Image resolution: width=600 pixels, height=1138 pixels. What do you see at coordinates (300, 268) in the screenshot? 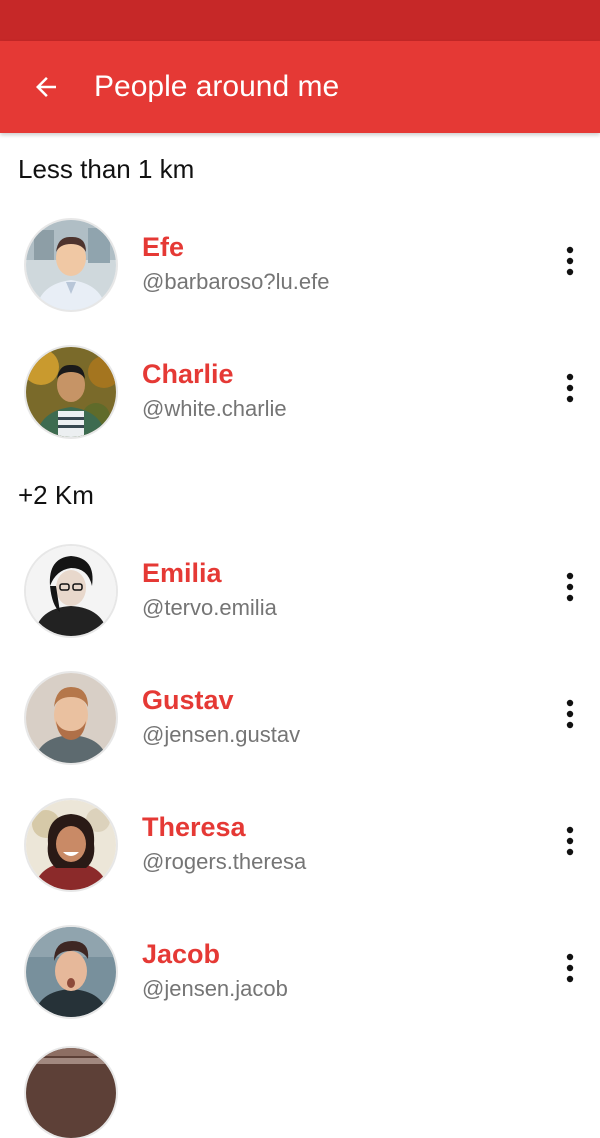
I see `person-row-efe: Efe @barbaroso?lu.efe` at bounding box center [300, 268].